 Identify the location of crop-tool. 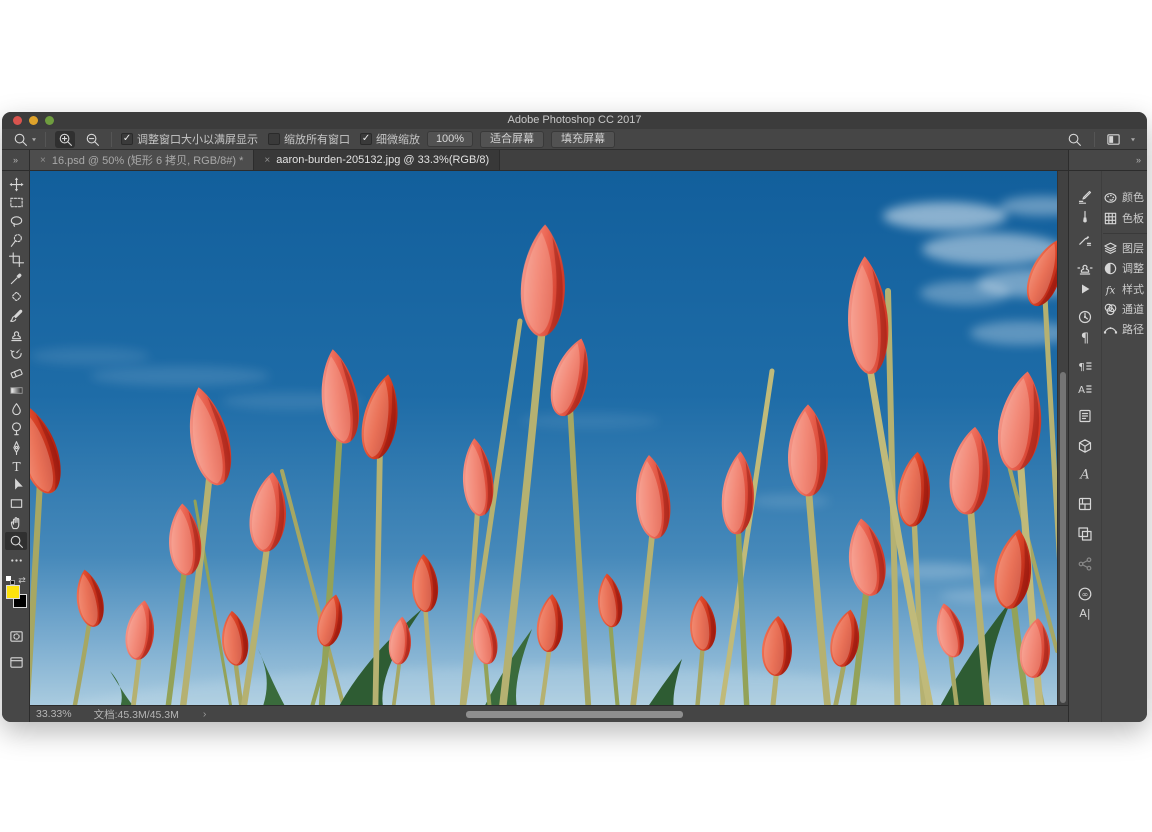
(16, 259).